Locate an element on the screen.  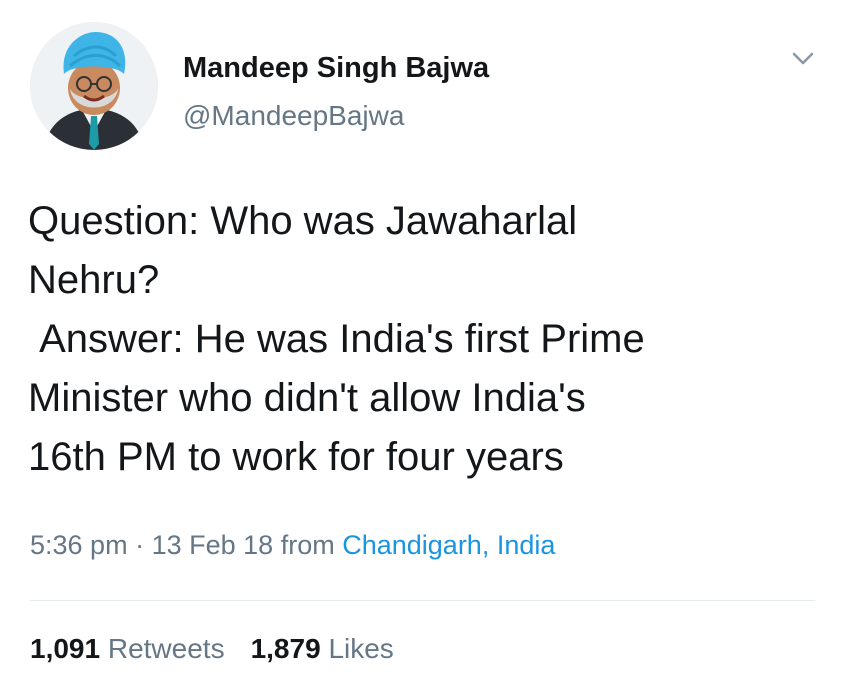
profile-photo is located at coordinates (94, 86).